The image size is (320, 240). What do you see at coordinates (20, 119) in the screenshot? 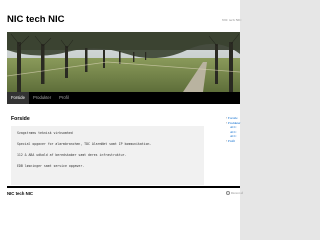
I see `page-title: Forside` at bounding box center [20, 119].